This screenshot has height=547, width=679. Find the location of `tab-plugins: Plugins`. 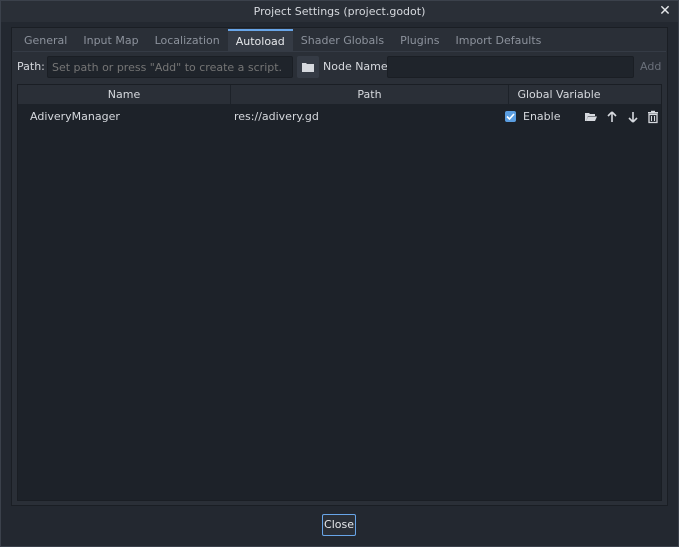

tab-plugins: Plugins is located at coordinates (419, 40).